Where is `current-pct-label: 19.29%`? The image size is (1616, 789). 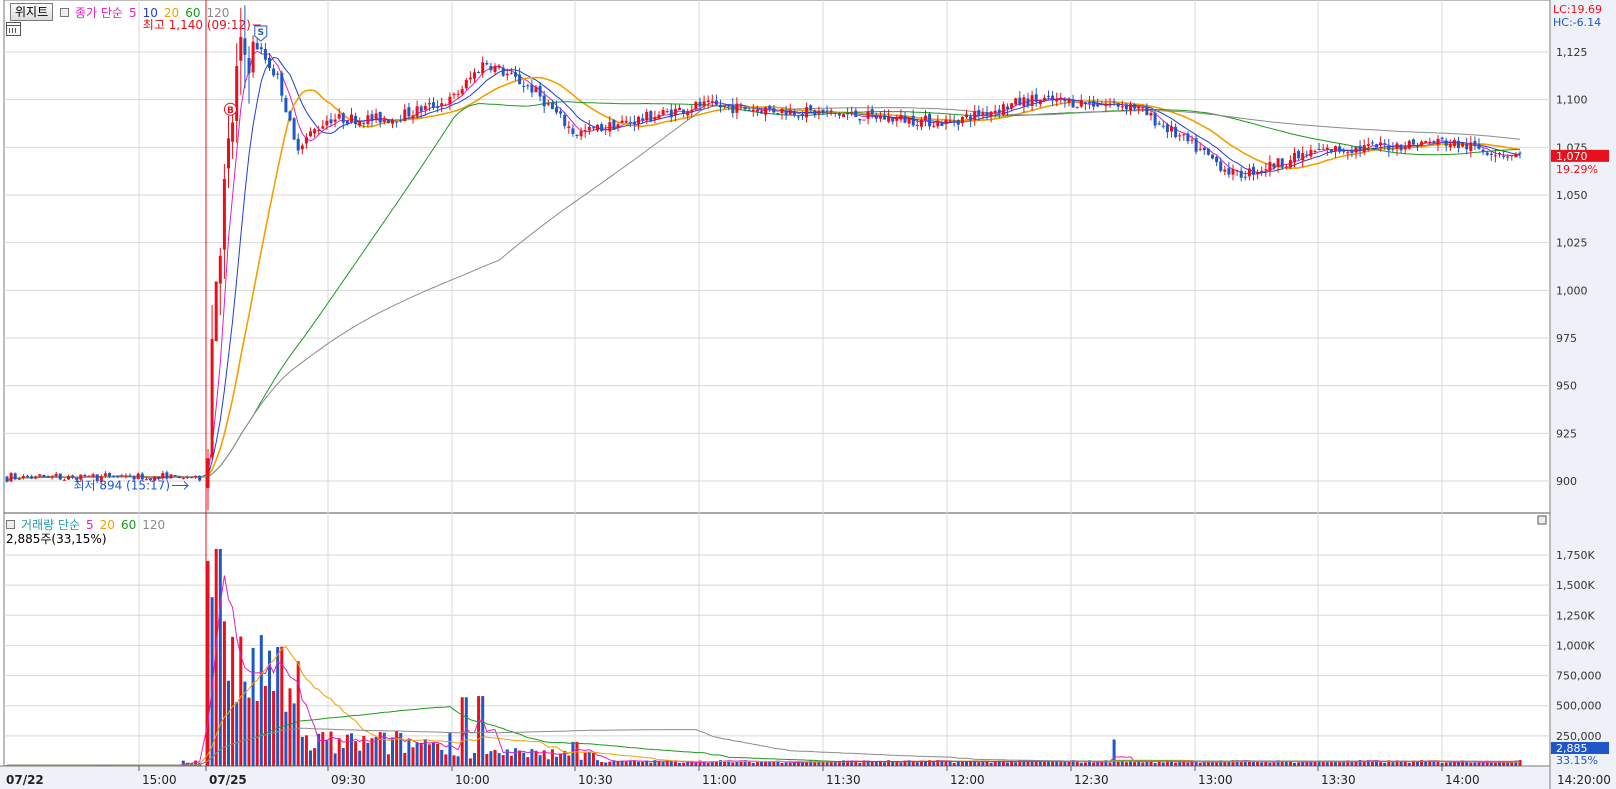 current-pct-label: 19.29% is located at coordinates (1577, 169).